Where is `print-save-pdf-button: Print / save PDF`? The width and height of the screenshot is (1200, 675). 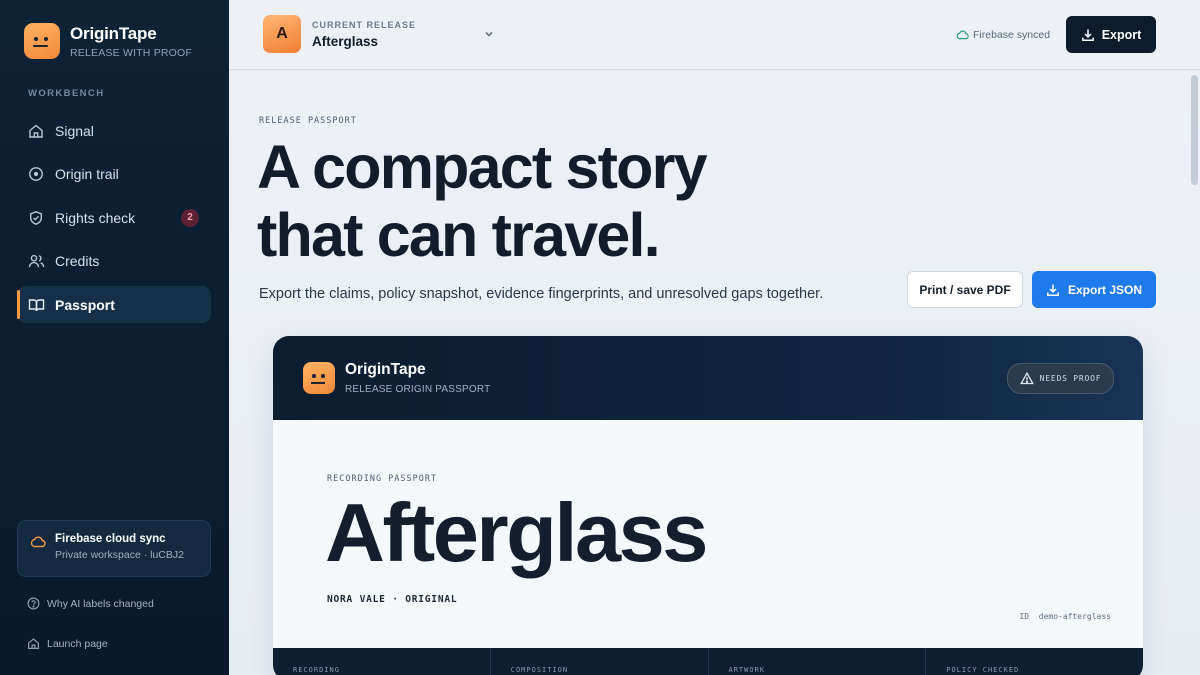 print-save-pdf-button: Print / save PDF is located at coordinates (965, 289).